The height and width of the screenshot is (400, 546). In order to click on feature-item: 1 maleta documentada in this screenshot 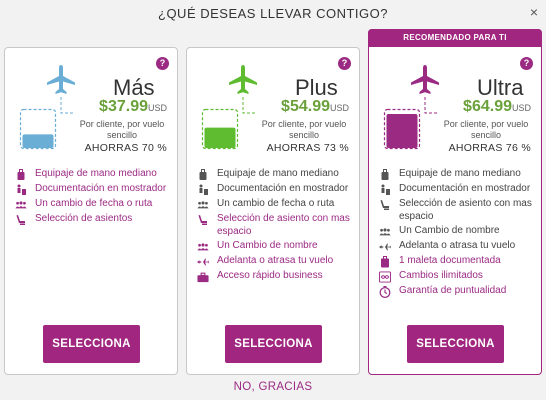, I will do `click(459, 261)`.